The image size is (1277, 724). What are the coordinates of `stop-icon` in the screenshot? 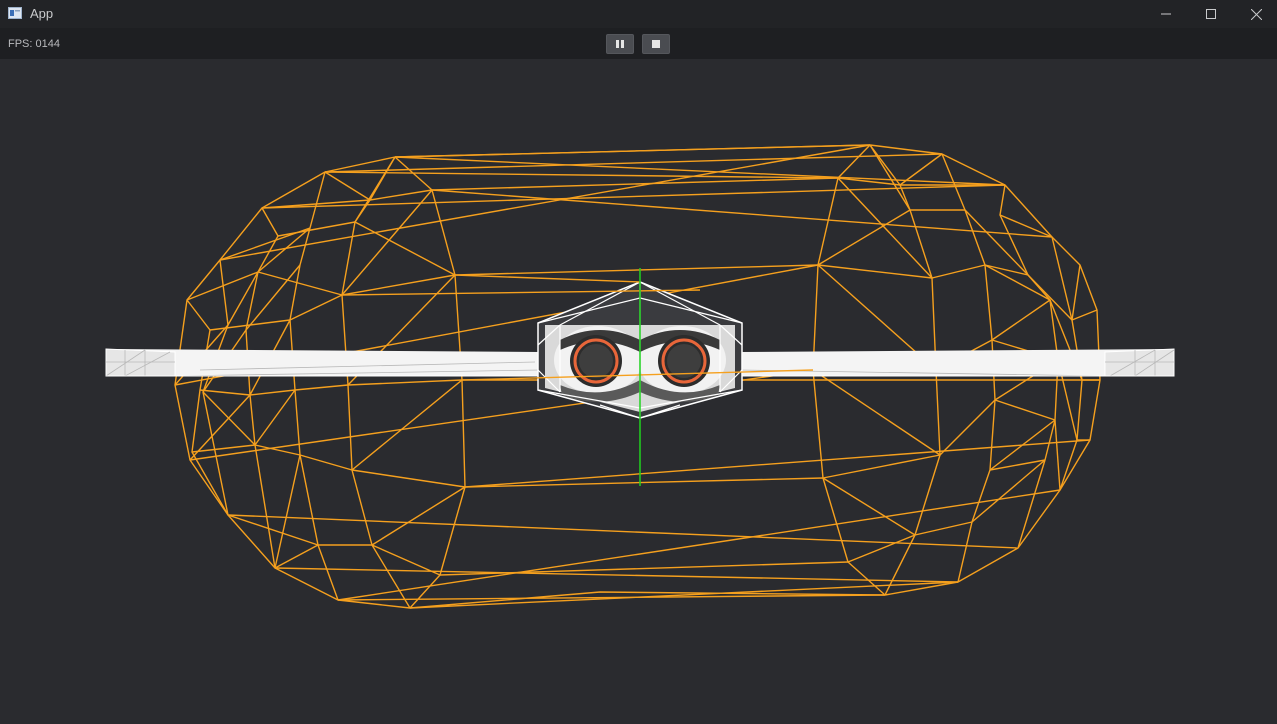 It's located at (656, 44).